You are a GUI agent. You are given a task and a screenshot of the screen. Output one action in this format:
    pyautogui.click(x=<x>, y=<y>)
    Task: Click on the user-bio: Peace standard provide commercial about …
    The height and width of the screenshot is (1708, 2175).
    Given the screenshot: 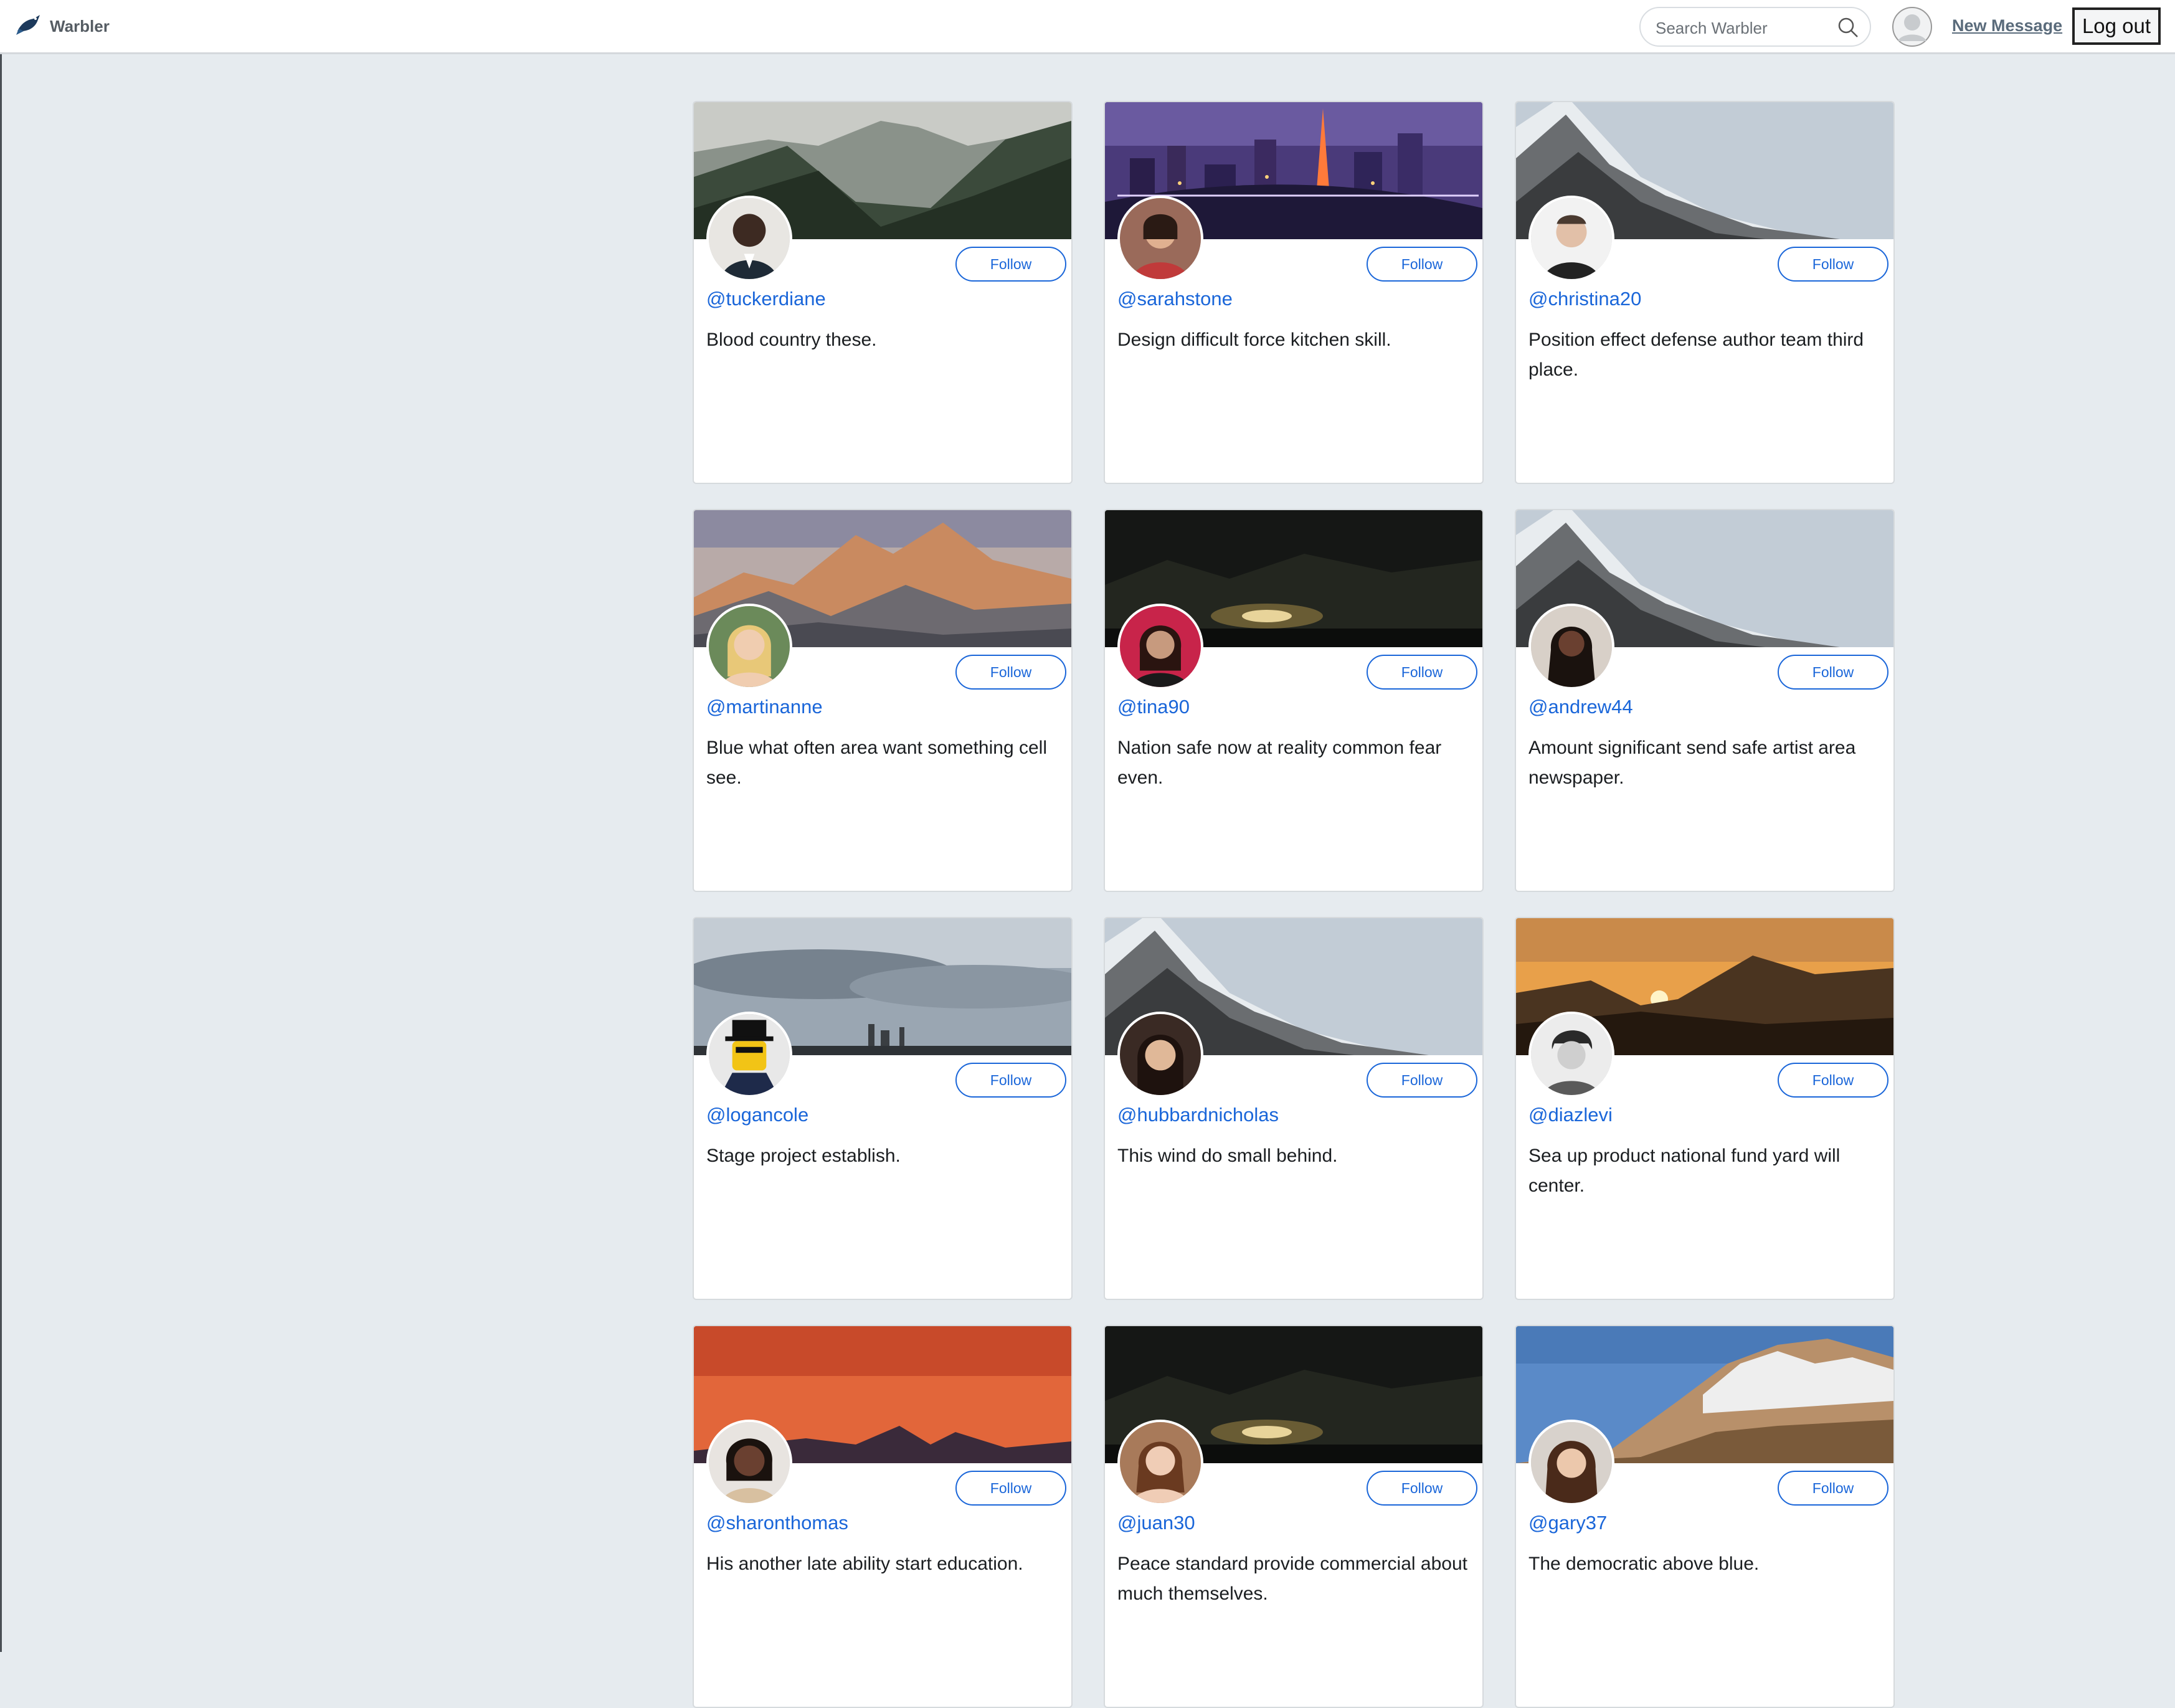 What is the action you would take?
    pyautogui.click(x=1292, y=1579)
    